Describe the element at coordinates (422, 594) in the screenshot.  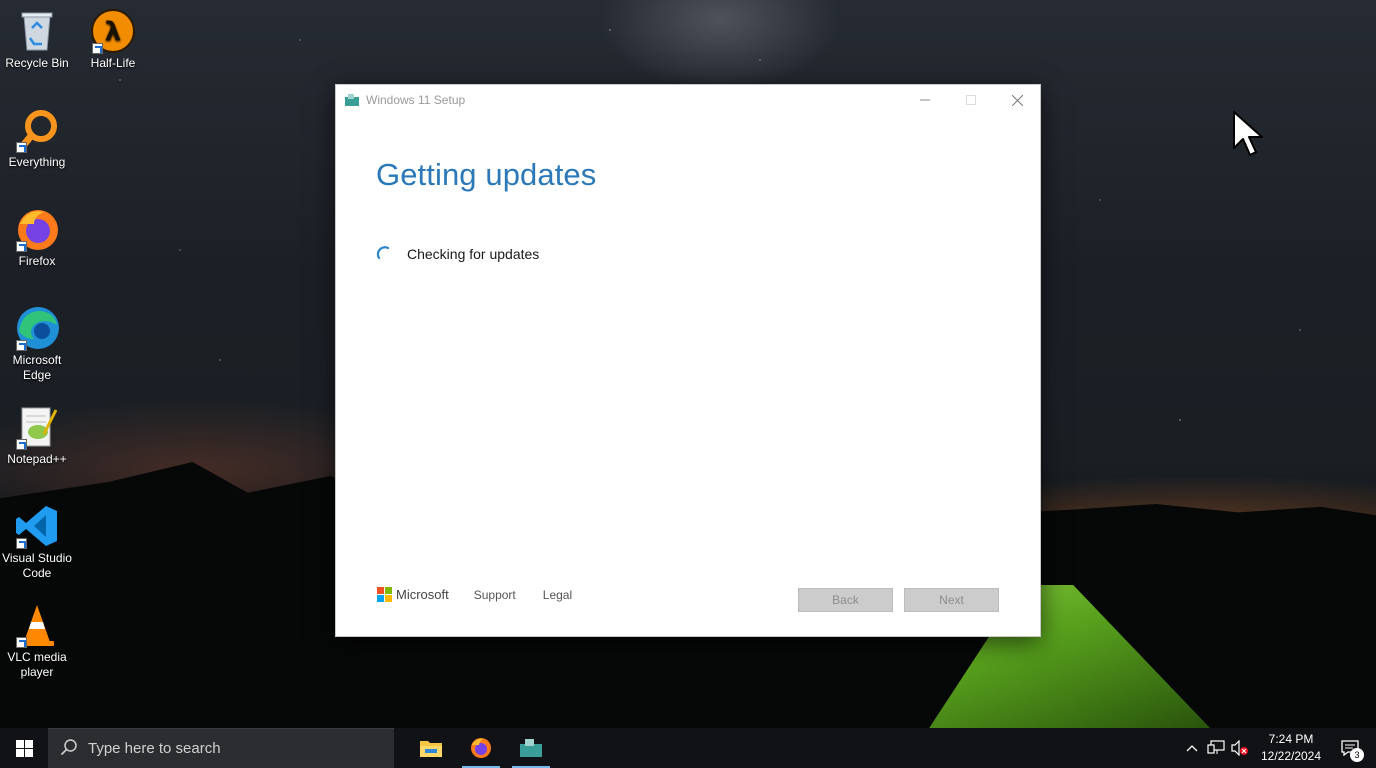
I see `microsoft-brand-text: Microsoft` at that location.